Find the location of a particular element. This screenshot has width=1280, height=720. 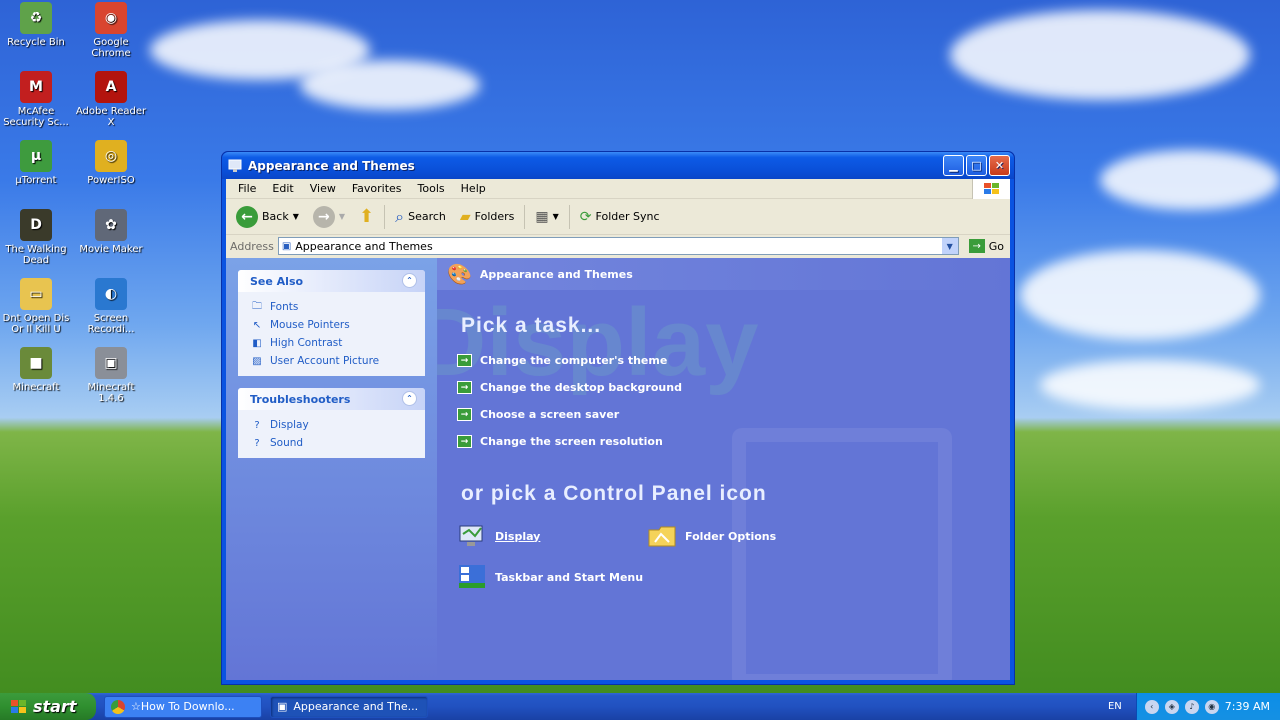

desktop-icon: ▣ Minecraft 1.4.6 is located at coordinates (111, 375).